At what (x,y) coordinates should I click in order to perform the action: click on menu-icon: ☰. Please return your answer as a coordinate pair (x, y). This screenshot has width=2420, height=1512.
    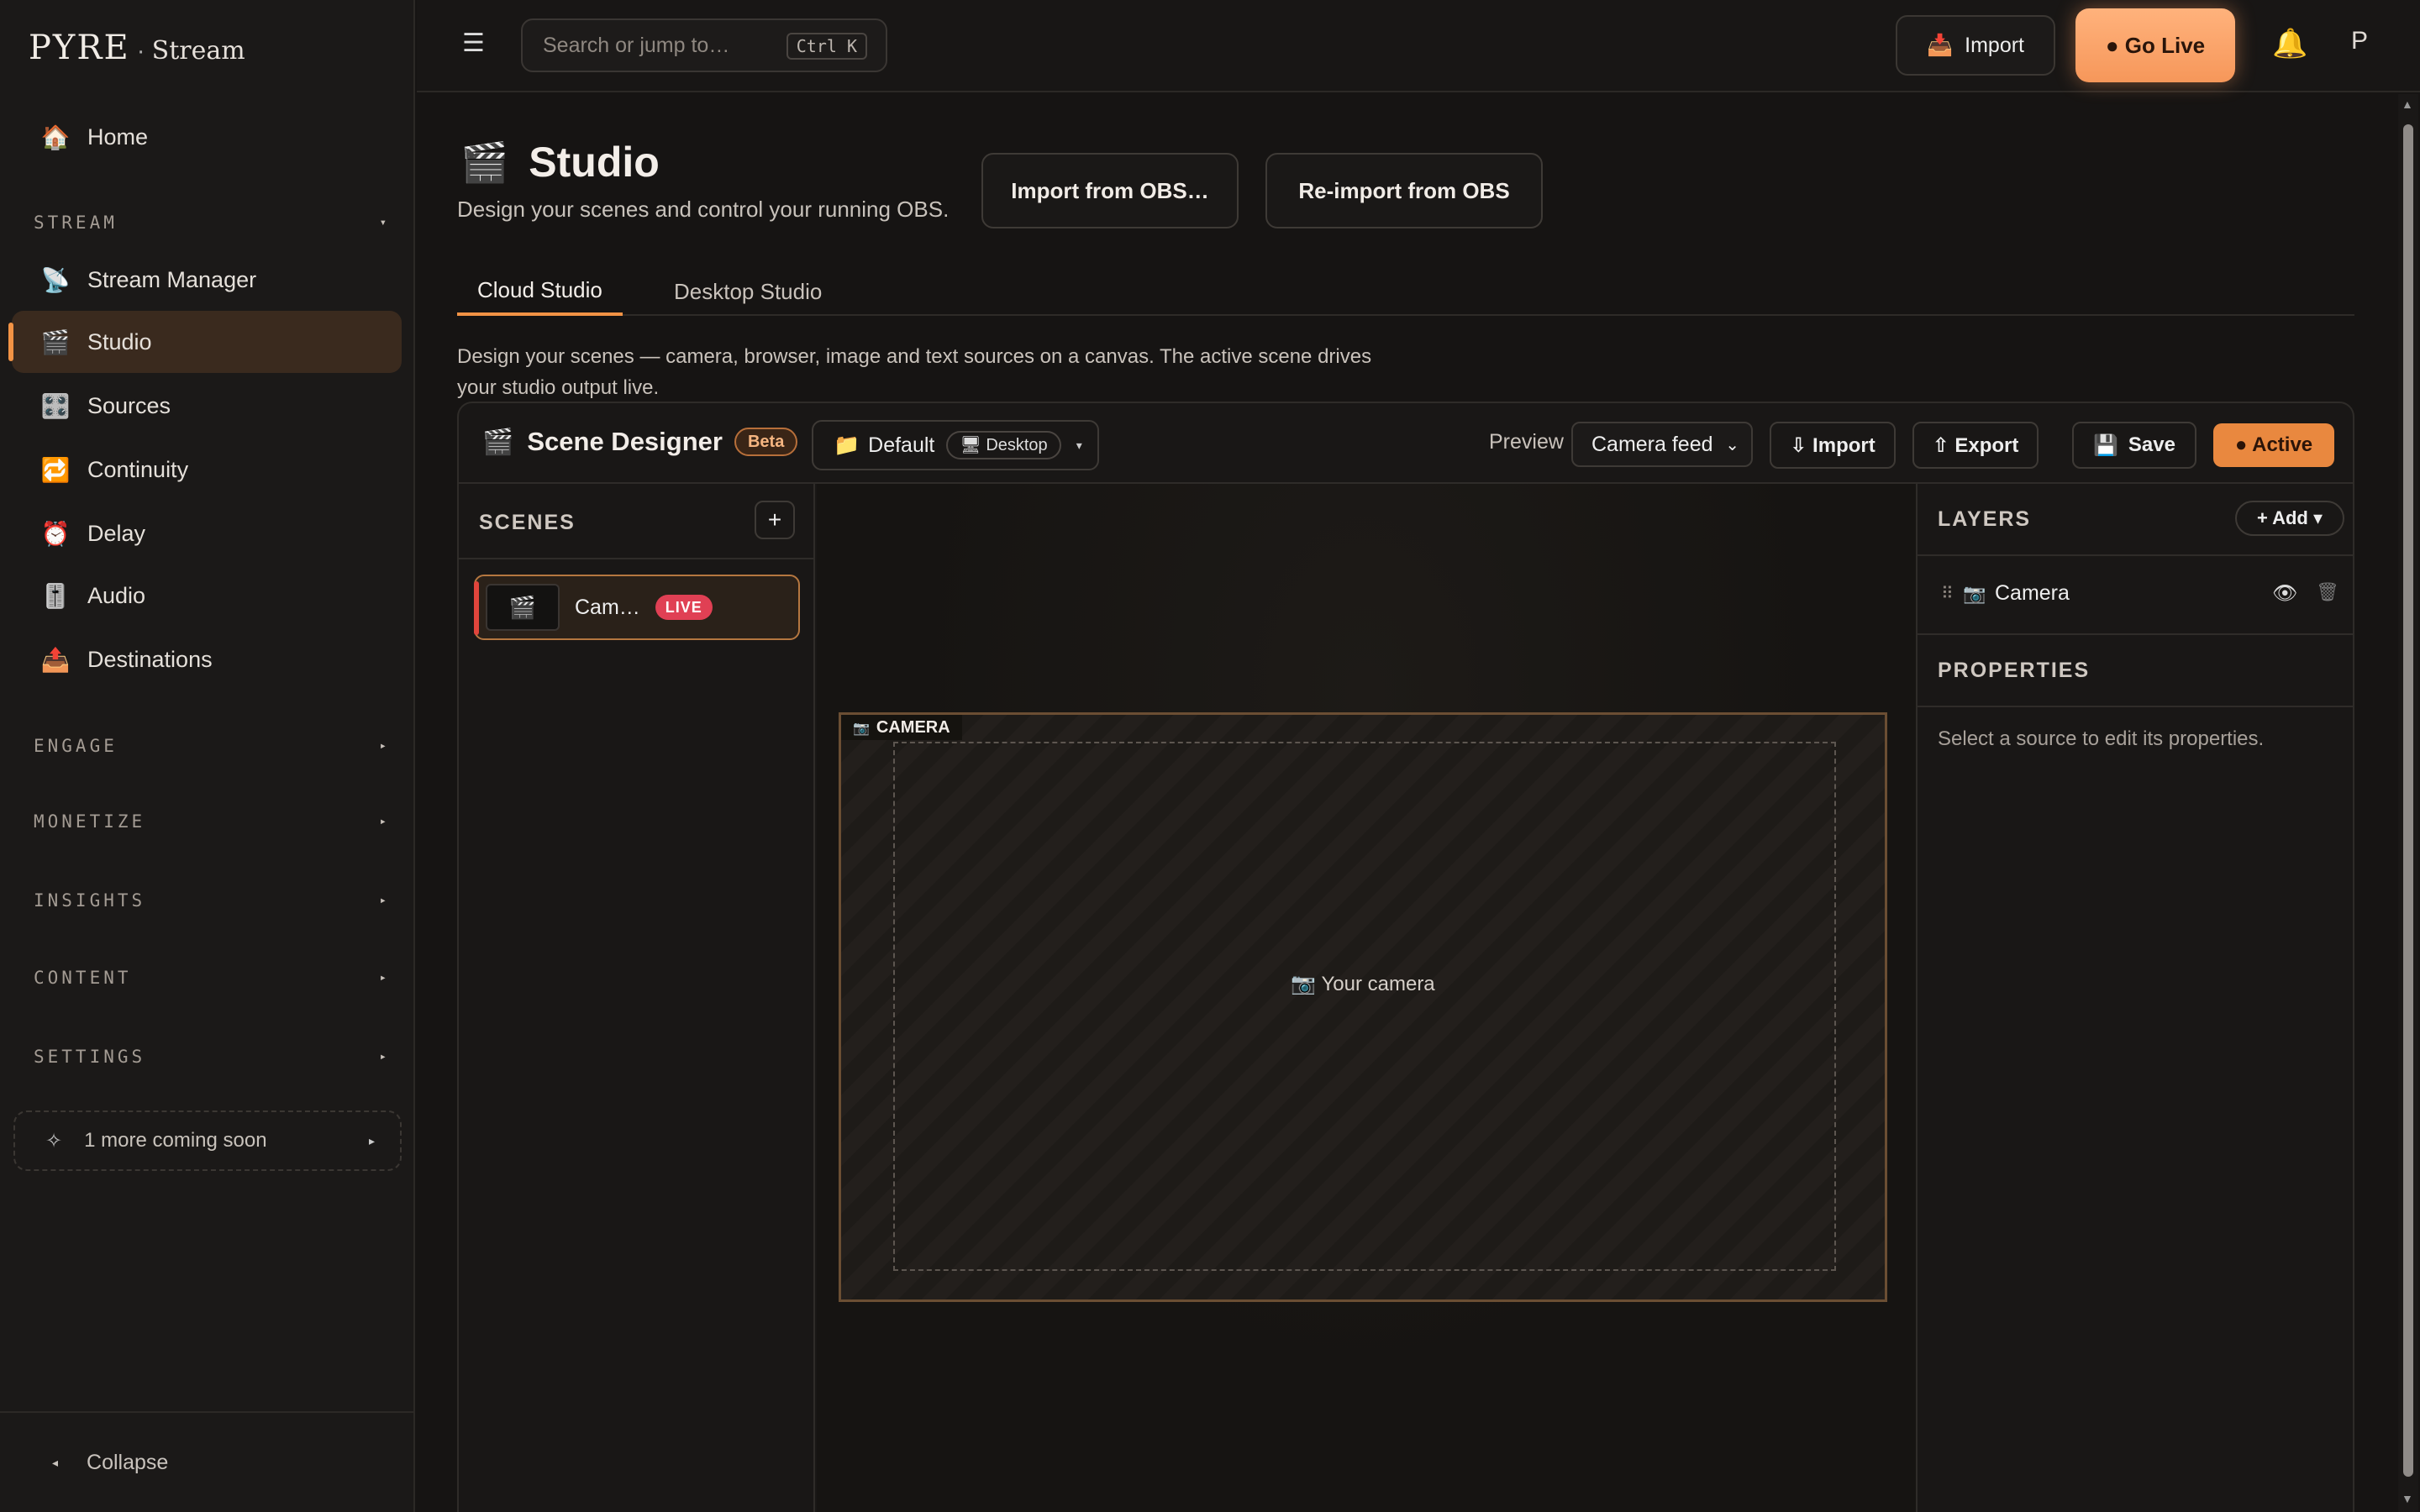
    Looking at the image, I should click on (473, 43).